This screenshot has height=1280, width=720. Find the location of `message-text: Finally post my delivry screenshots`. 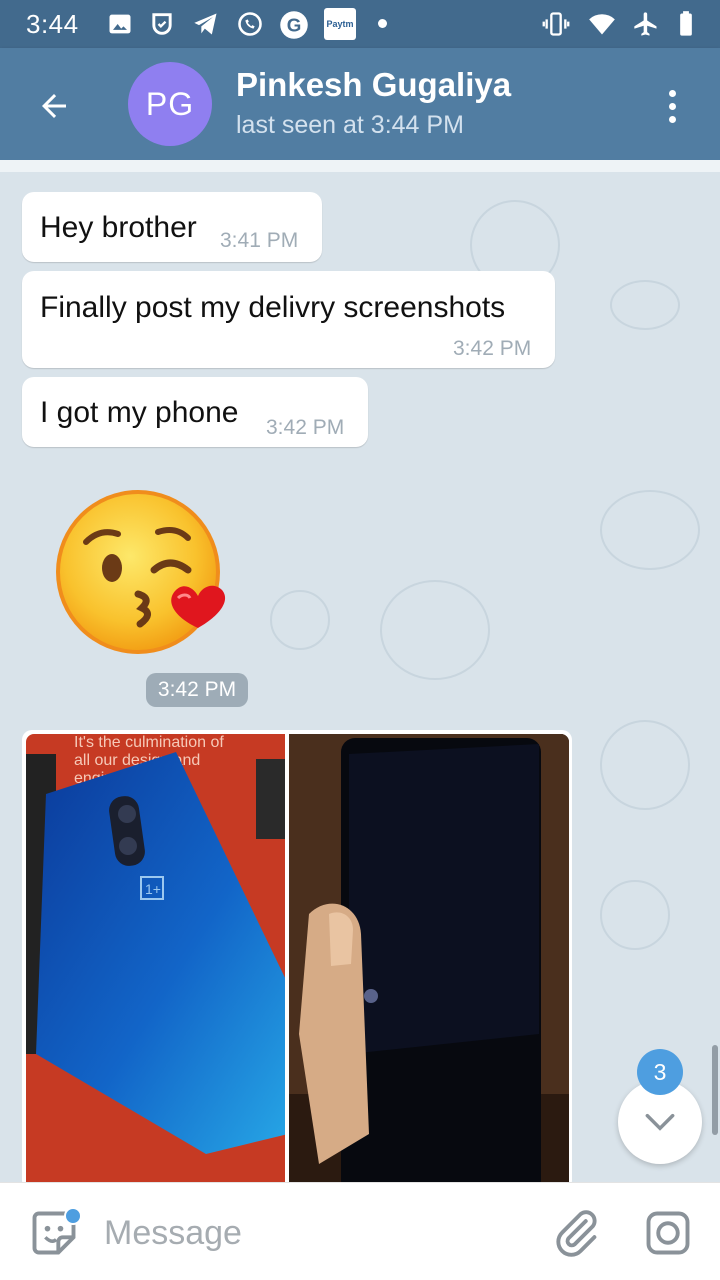

message-text: Finally post my delivry screenshots is located at coordinates (273, 307).